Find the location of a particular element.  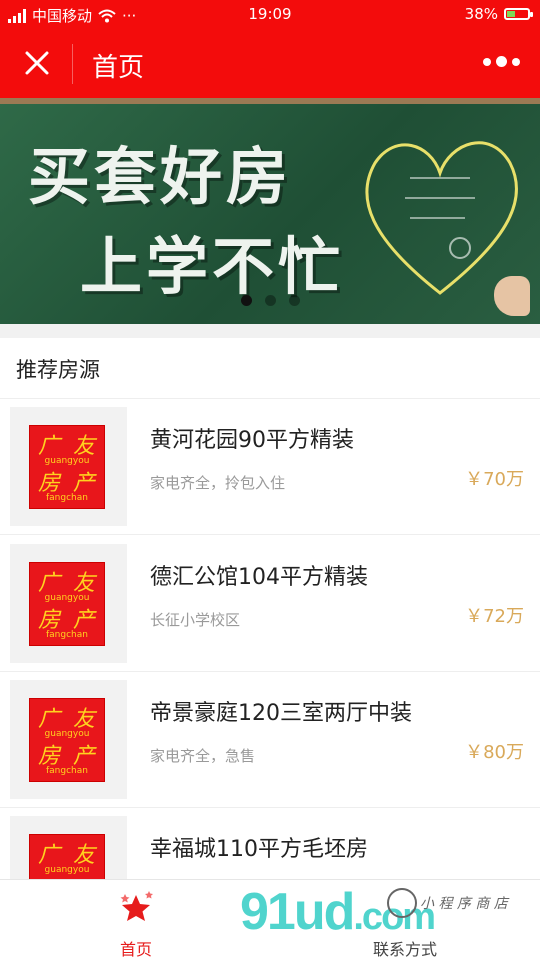

status-time: 19:09 is located at coordinates (270, 14).